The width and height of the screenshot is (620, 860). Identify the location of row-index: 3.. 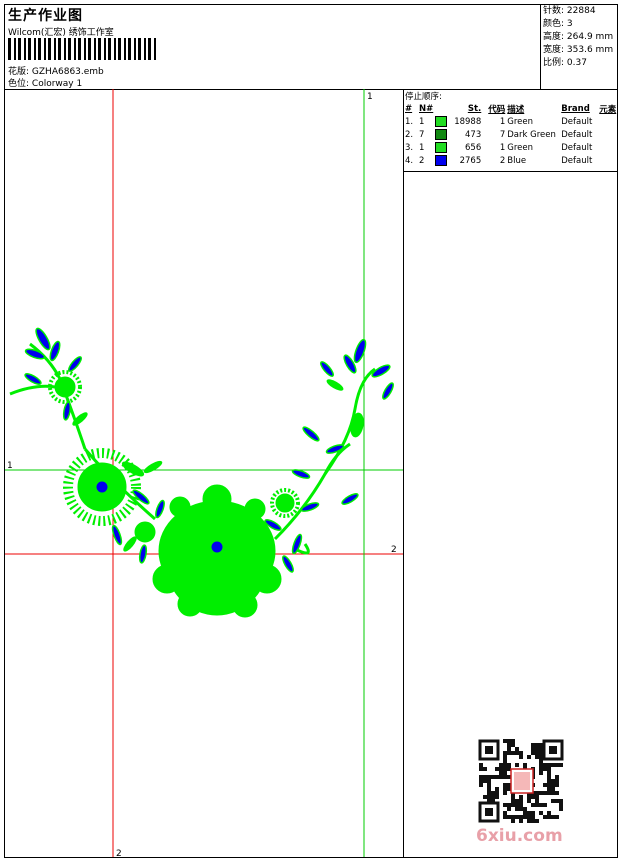
(409, 147).